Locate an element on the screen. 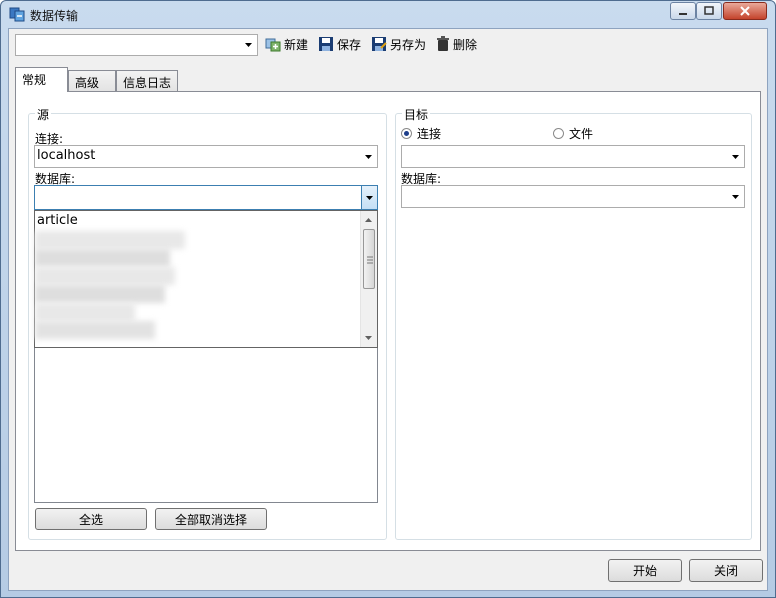 This screenshot has height=598, width=776. new-button: 新建 is located at coordinates (286, 44).